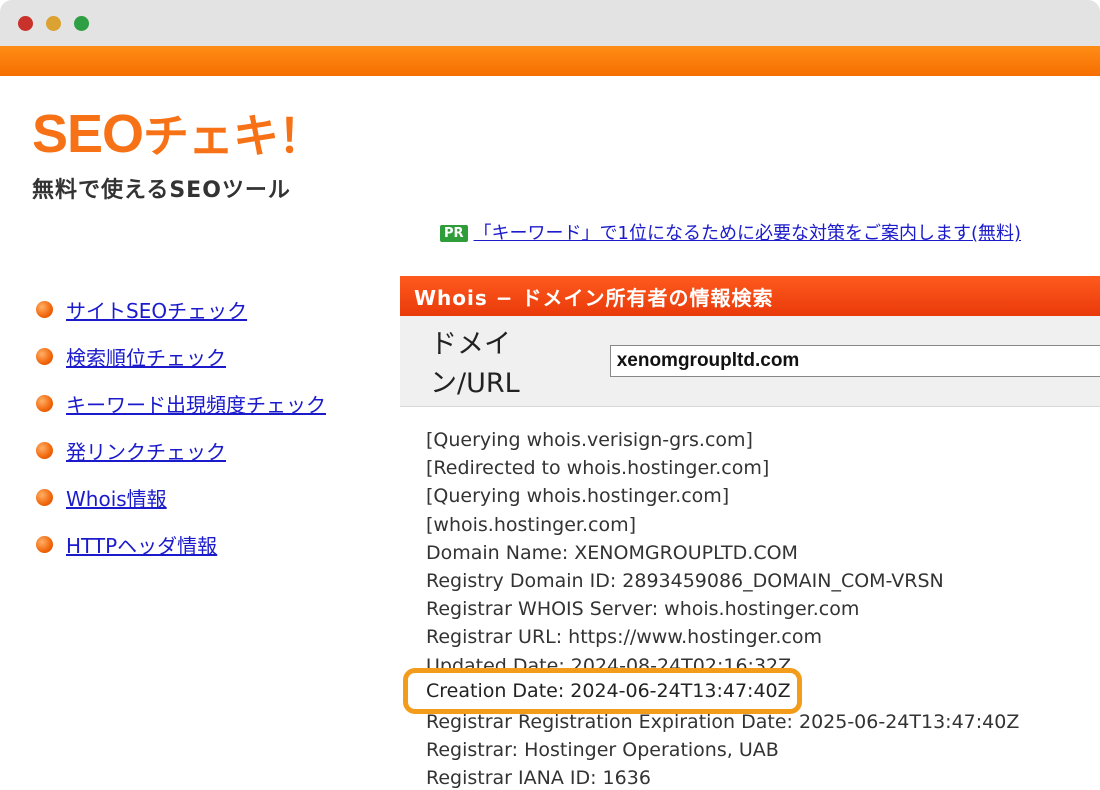 This screenshot has height=790, width=1100. What do you see at coordinates (538, 778) in the screenshot?
I see `result-line: Registrar IANA ID: 1636` at bounding box center [538, 778].